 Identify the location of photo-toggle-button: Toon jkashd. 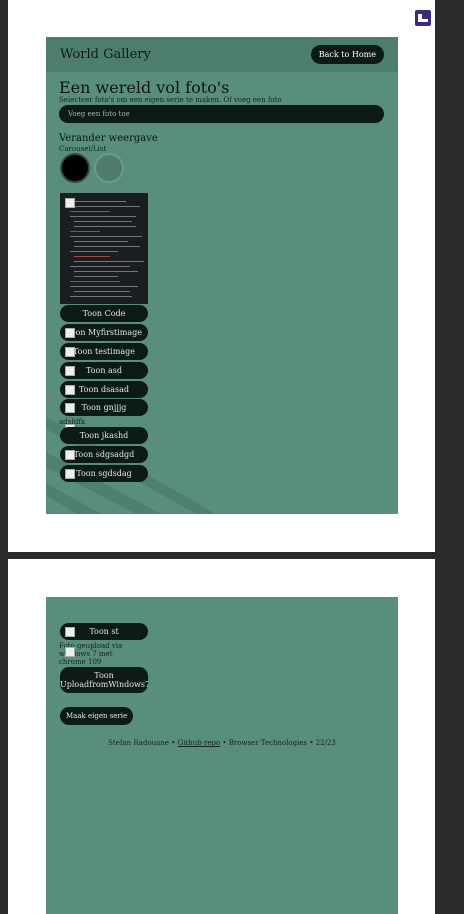
(104, 435).